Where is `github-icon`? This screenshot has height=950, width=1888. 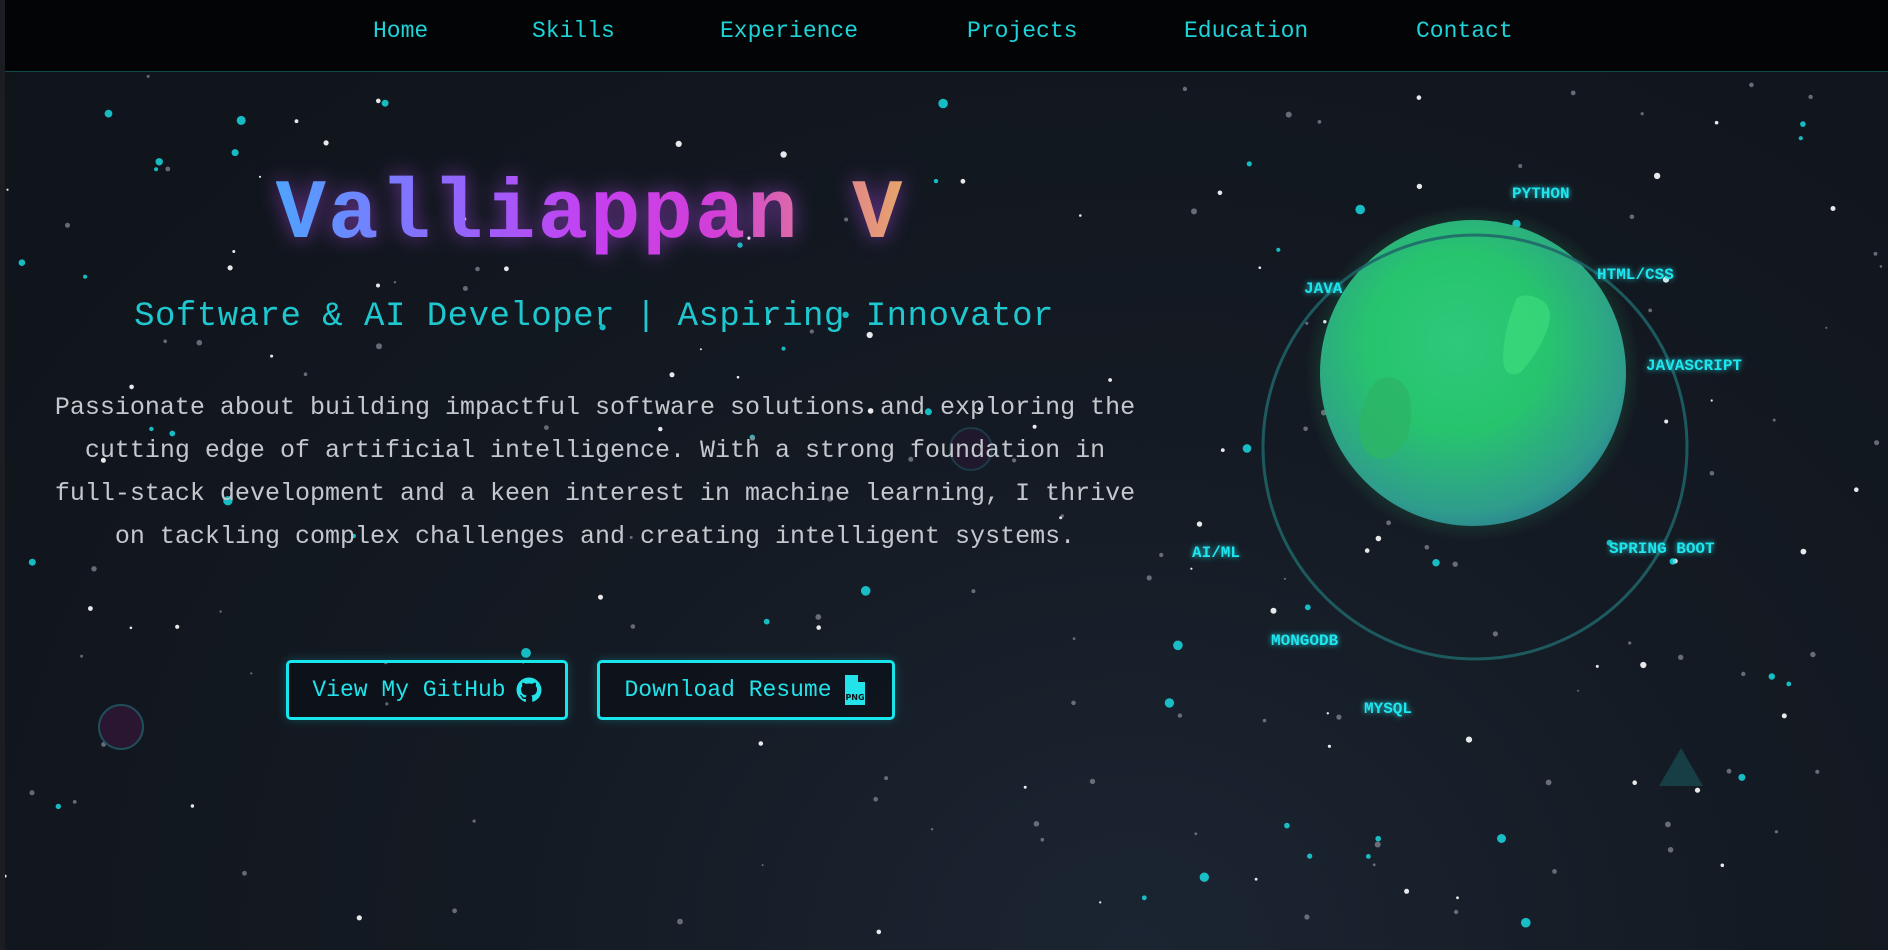 github-icon is located at coordinates (529, 689).